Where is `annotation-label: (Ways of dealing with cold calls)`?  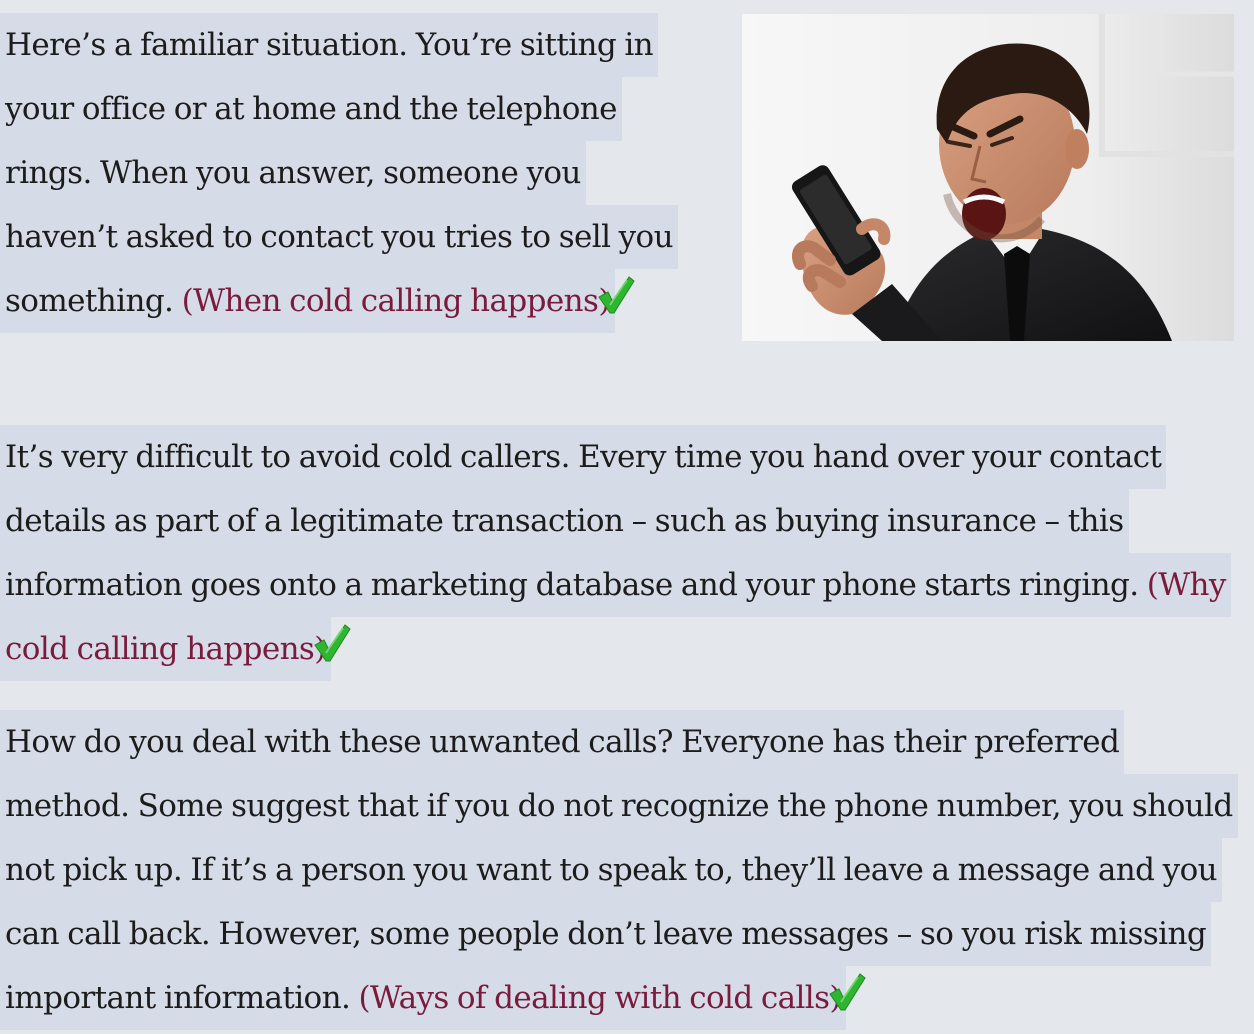
annotation-label: (Ways of dealing with cold calls) is located at coordinates (600, 998).